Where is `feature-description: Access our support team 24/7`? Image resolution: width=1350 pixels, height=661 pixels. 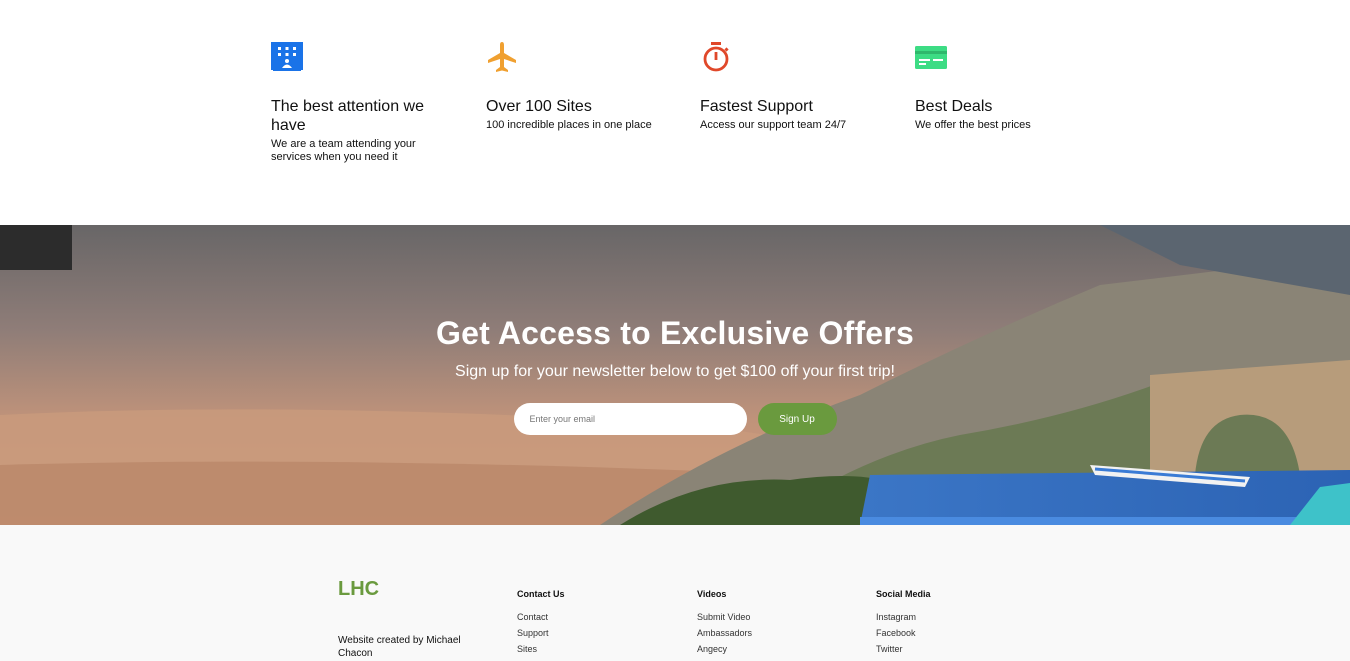
feature-description: Access our support team 24/7 is located at coordinates (773, 125).